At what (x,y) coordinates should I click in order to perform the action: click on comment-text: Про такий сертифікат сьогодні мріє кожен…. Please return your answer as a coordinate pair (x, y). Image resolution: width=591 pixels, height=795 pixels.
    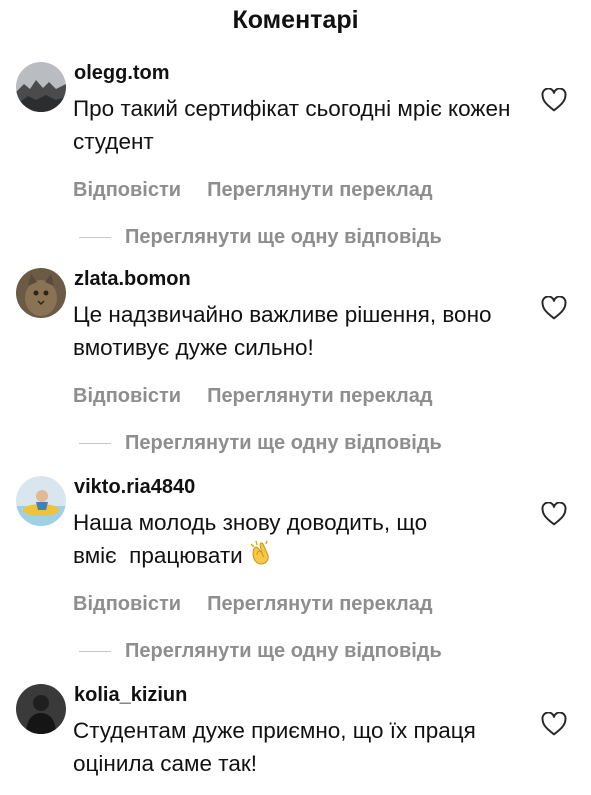
    Looking at the image, I should click on (292, 125).